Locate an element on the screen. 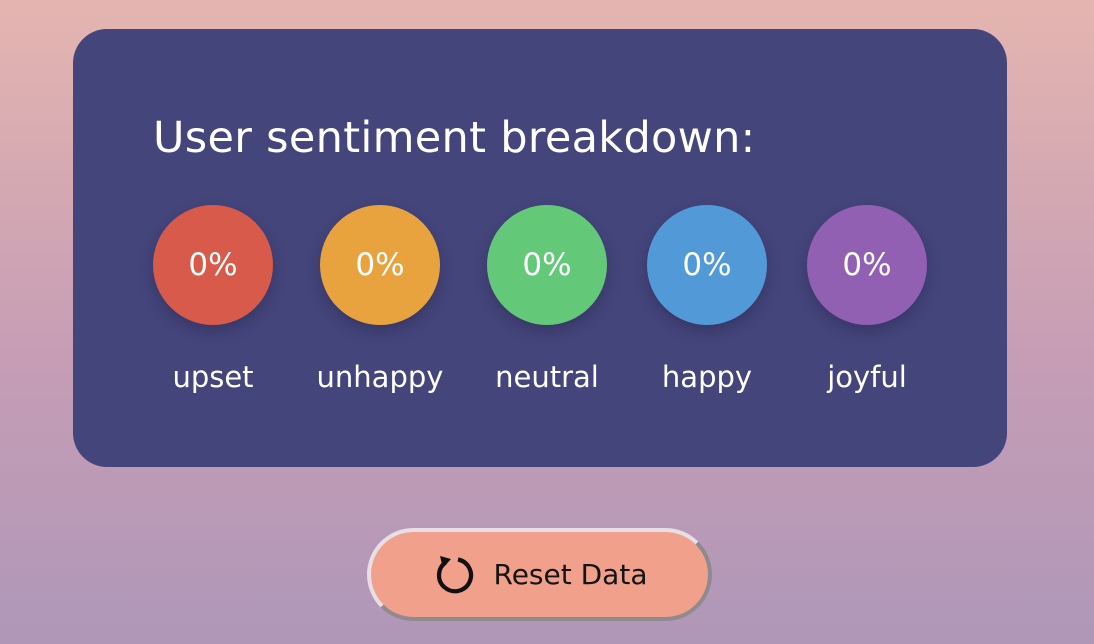  sentiment-circle-neutral: 0% is located at coordinates (547, 265).